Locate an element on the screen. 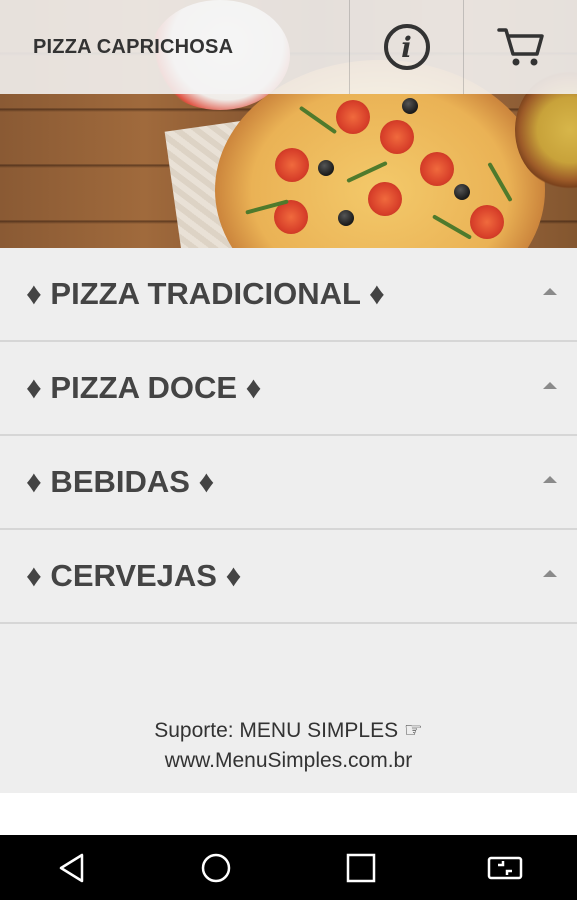 This screenshot has height=900, width=577. info-icon: i is located at coordinates (406, 47).